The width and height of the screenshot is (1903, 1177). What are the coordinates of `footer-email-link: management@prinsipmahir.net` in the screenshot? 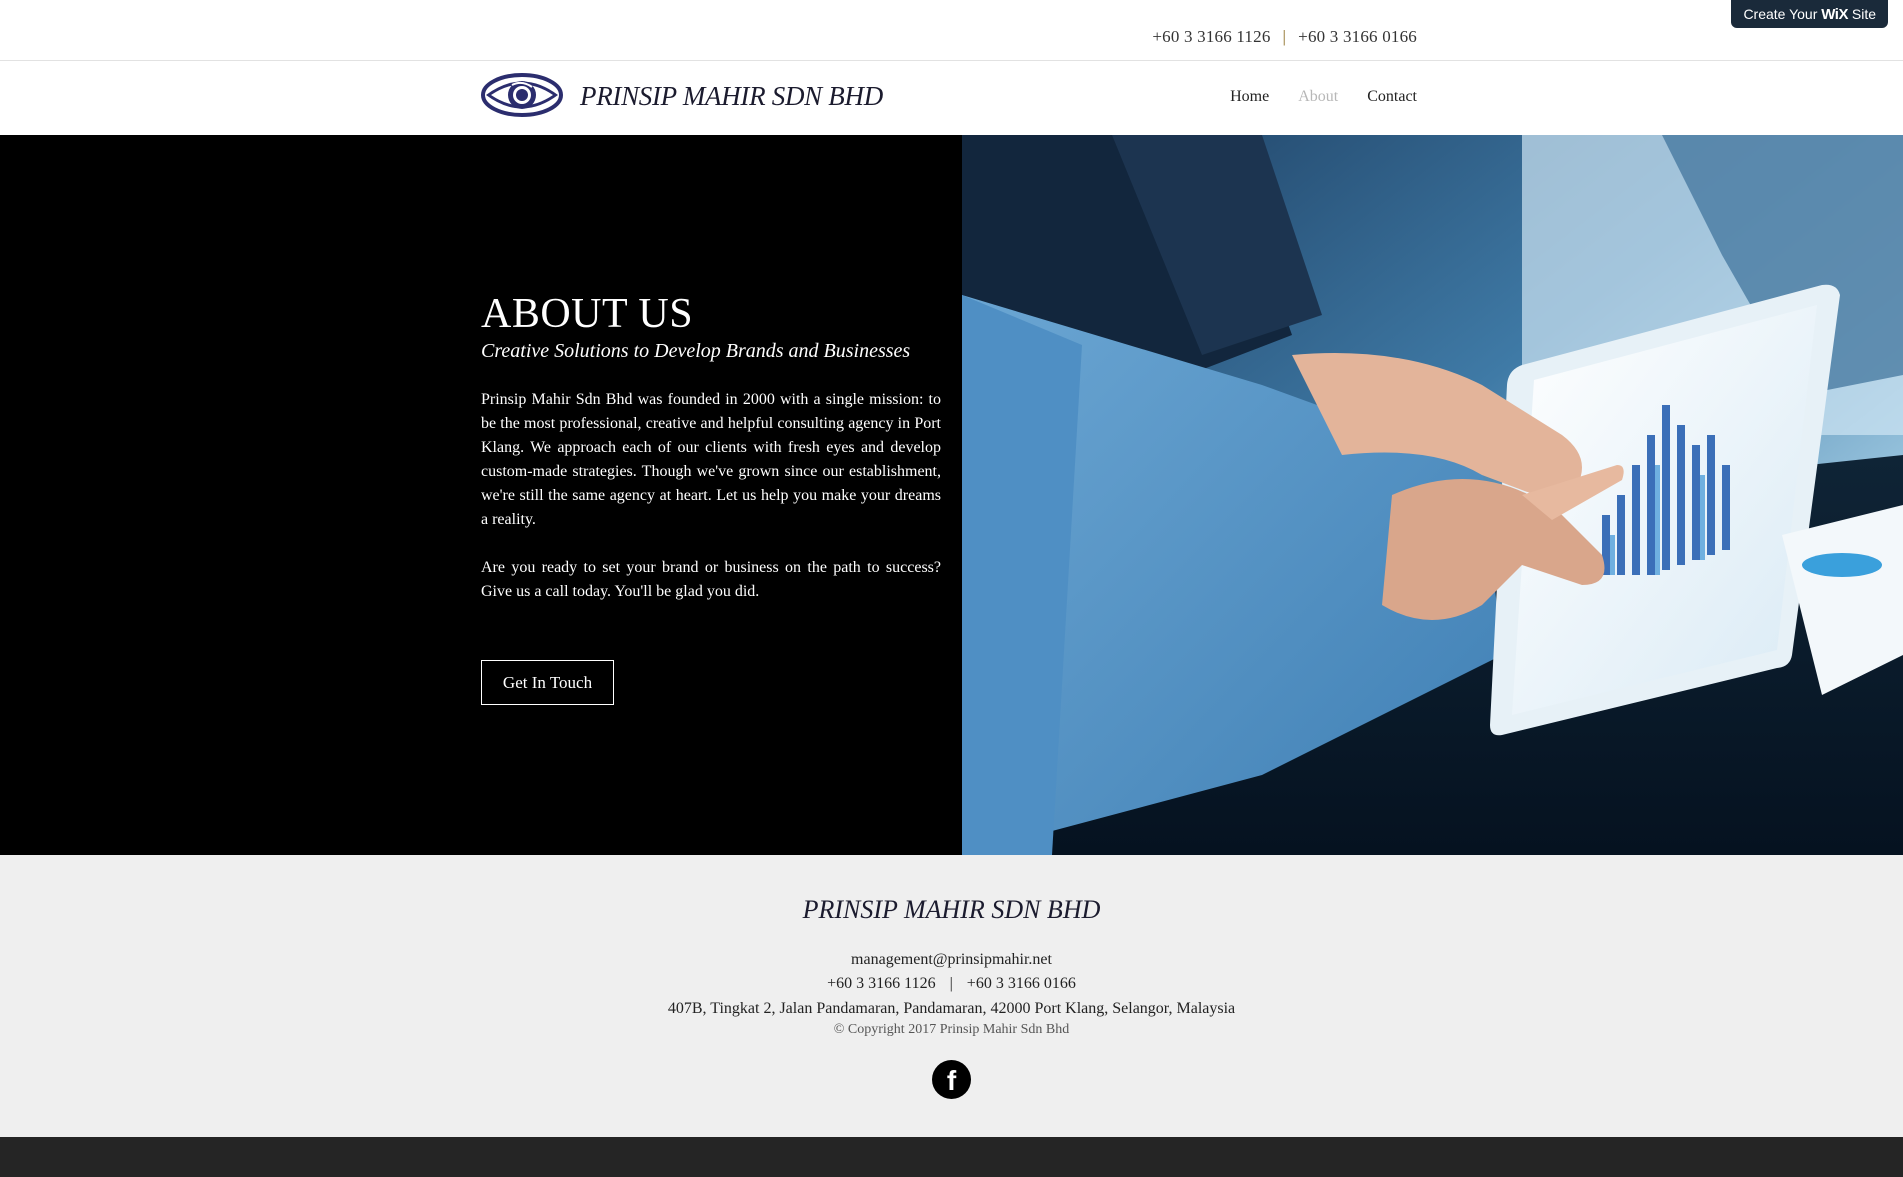 It's located at (951, 959).